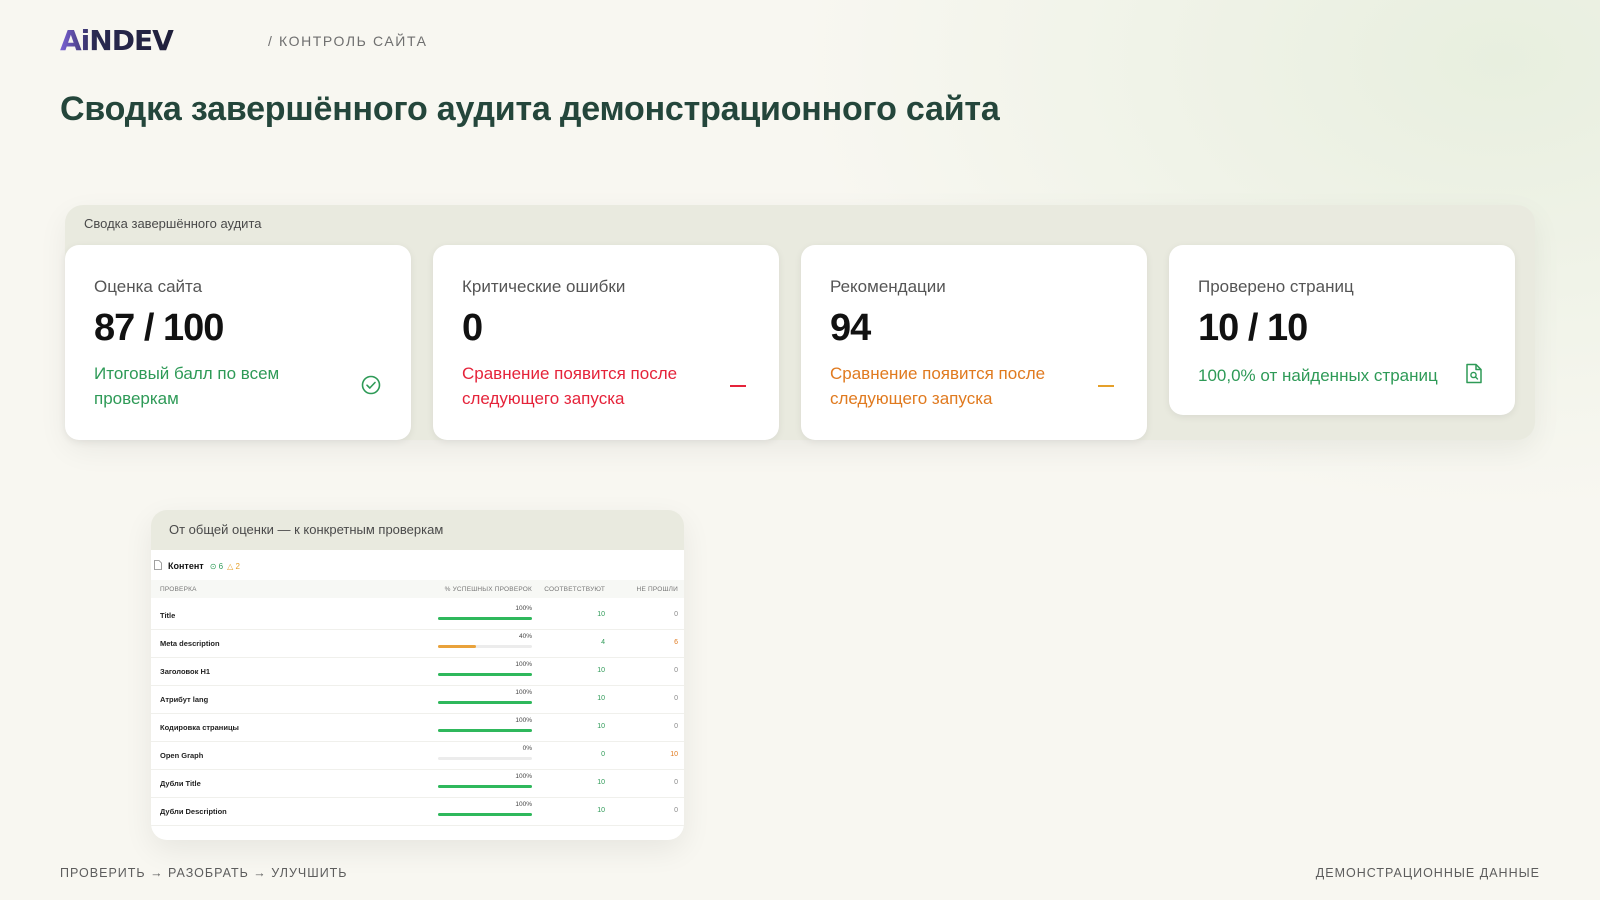  What do you see at coordinates (148, 286) in the screenshot?
I see `card-title: Оценка сайта` at bounding box center [148, 286].